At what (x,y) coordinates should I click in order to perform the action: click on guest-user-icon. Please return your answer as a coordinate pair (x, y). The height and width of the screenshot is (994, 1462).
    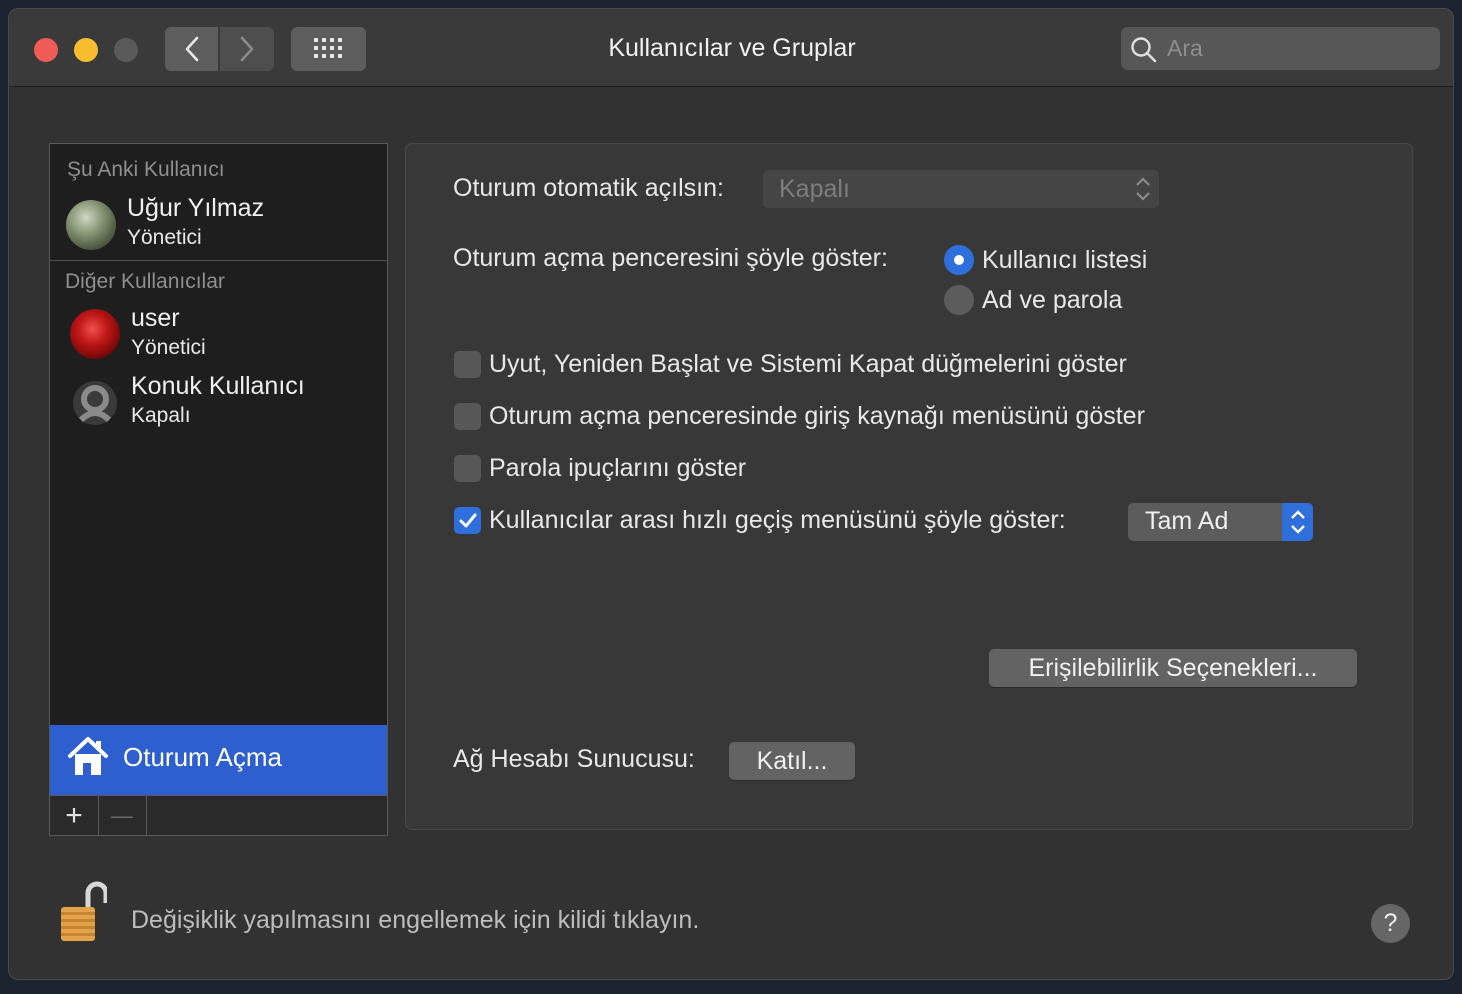
    Looking at the image, I should click on (95, 403).